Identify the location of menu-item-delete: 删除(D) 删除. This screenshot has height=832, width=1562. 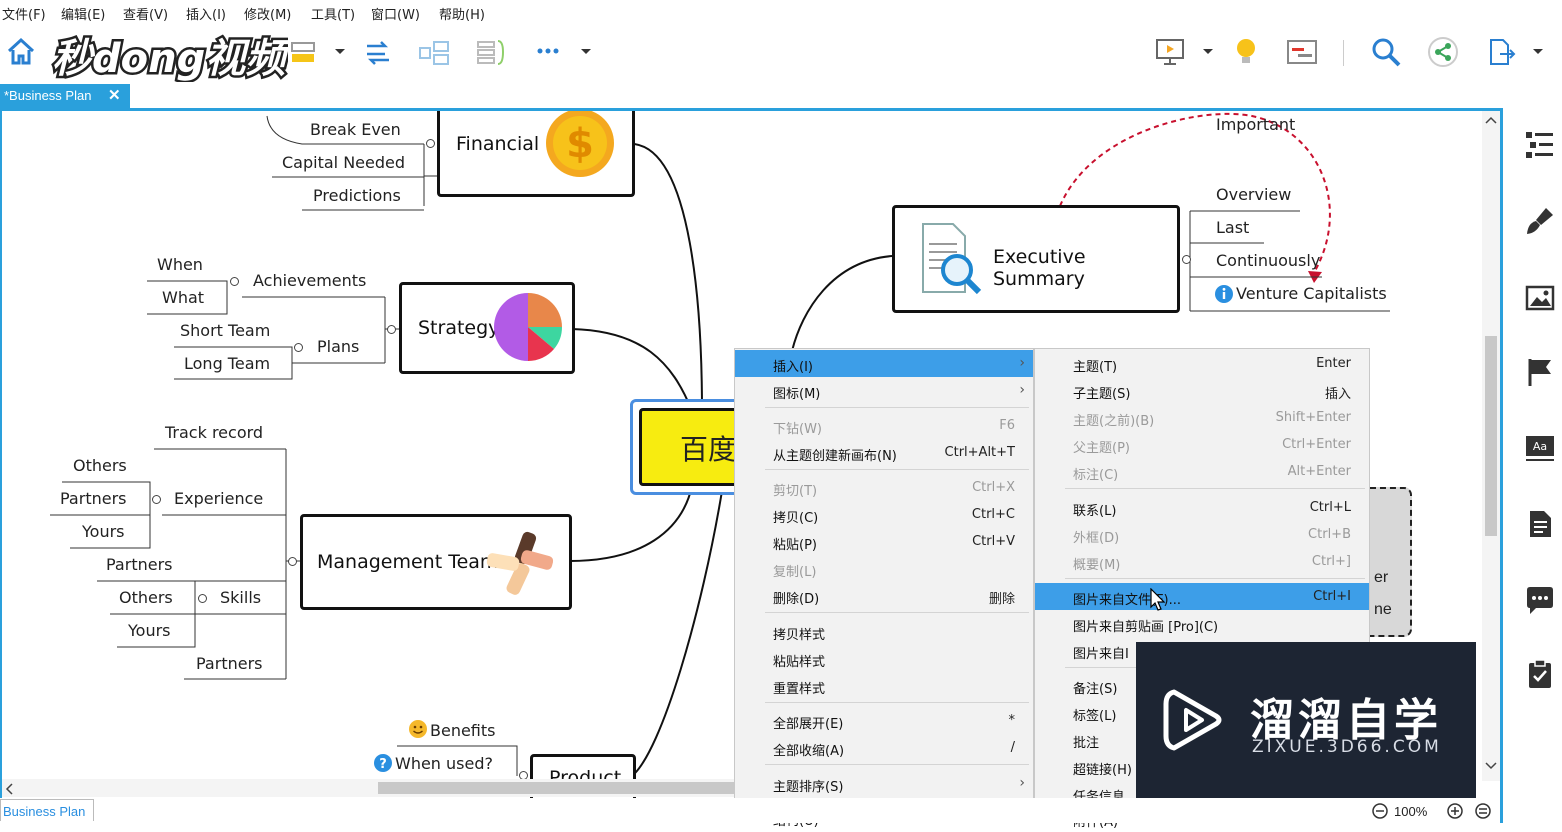
(884, 595).